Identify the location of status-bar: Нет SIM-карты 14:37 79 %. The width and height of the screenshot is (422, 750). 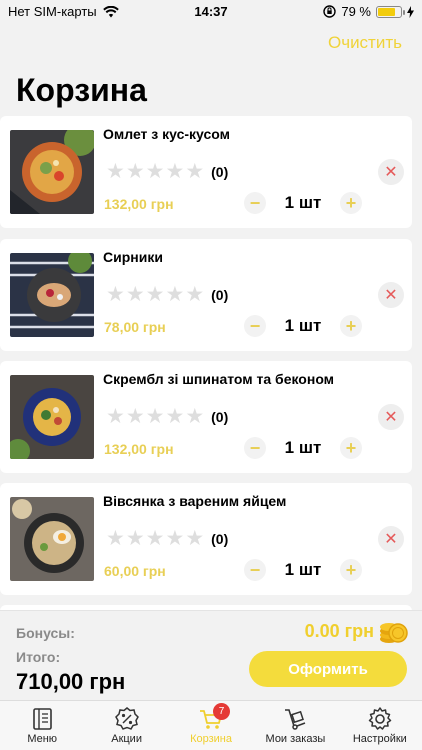
(211, 12).